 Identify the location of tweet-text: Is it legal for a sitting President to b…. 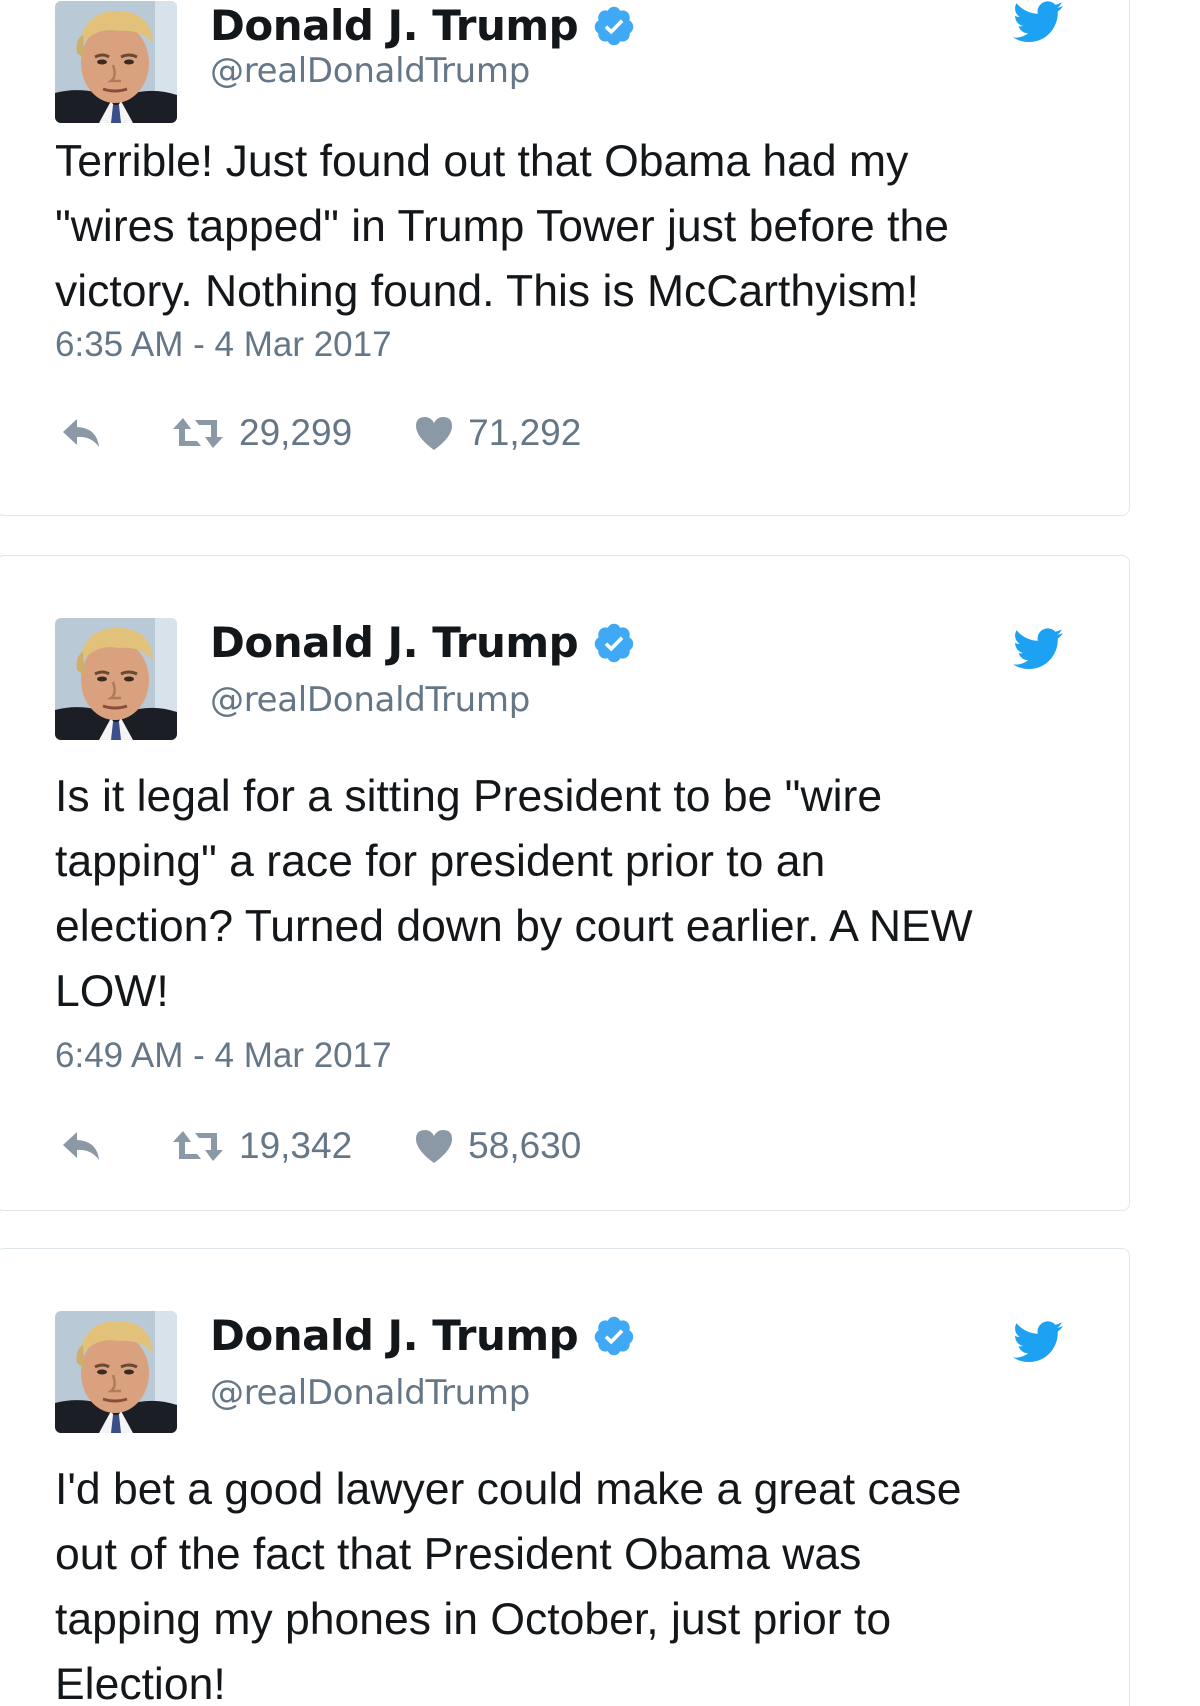
(514, 894).